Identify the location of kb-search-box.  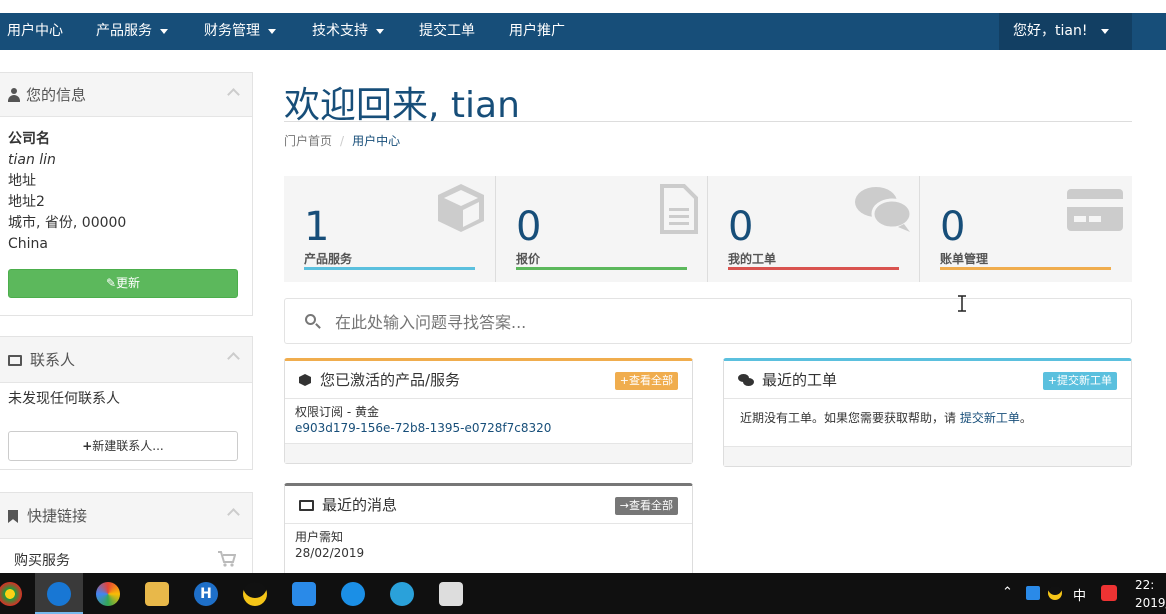
(708, 321).